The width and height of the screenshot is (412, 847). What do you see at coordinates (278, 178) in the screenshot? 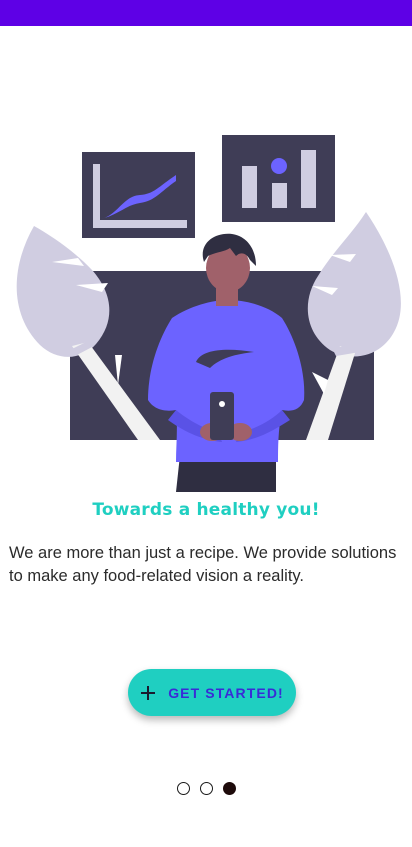
I see `bar-chart-frame` at bounding box center [278, 178].